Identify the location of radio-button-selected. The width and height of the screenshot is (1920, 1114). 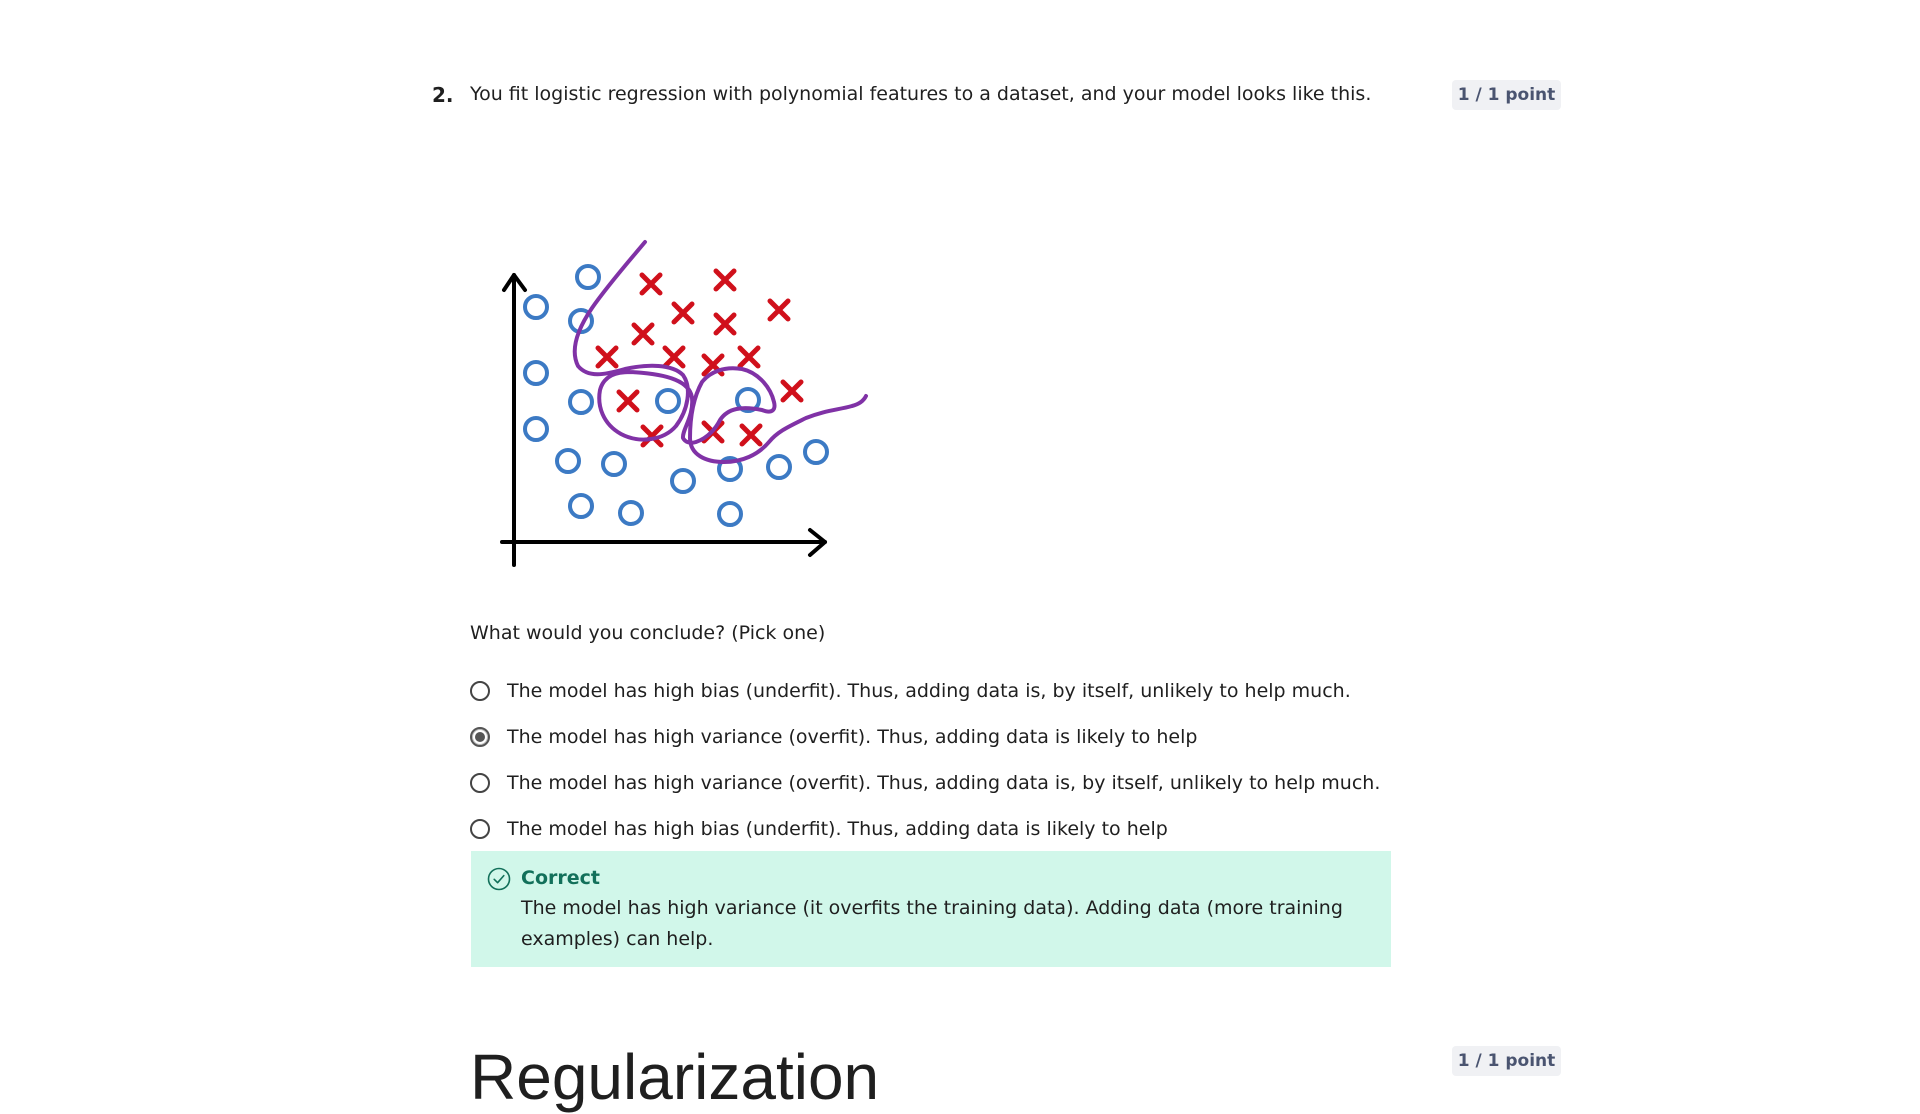
(480, 737).